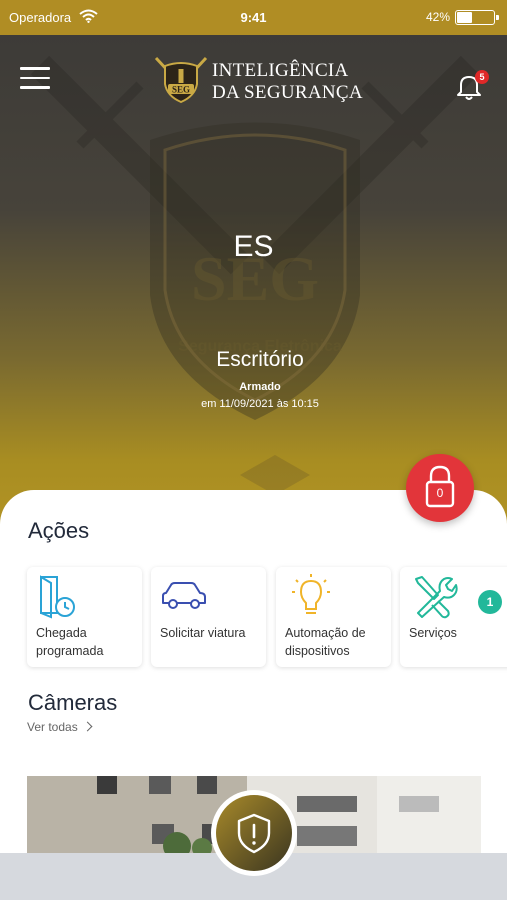  What do you see at coordinates (436, 597) in the screenshot?
I see `tools-icon` at bounding box center [436, 597].